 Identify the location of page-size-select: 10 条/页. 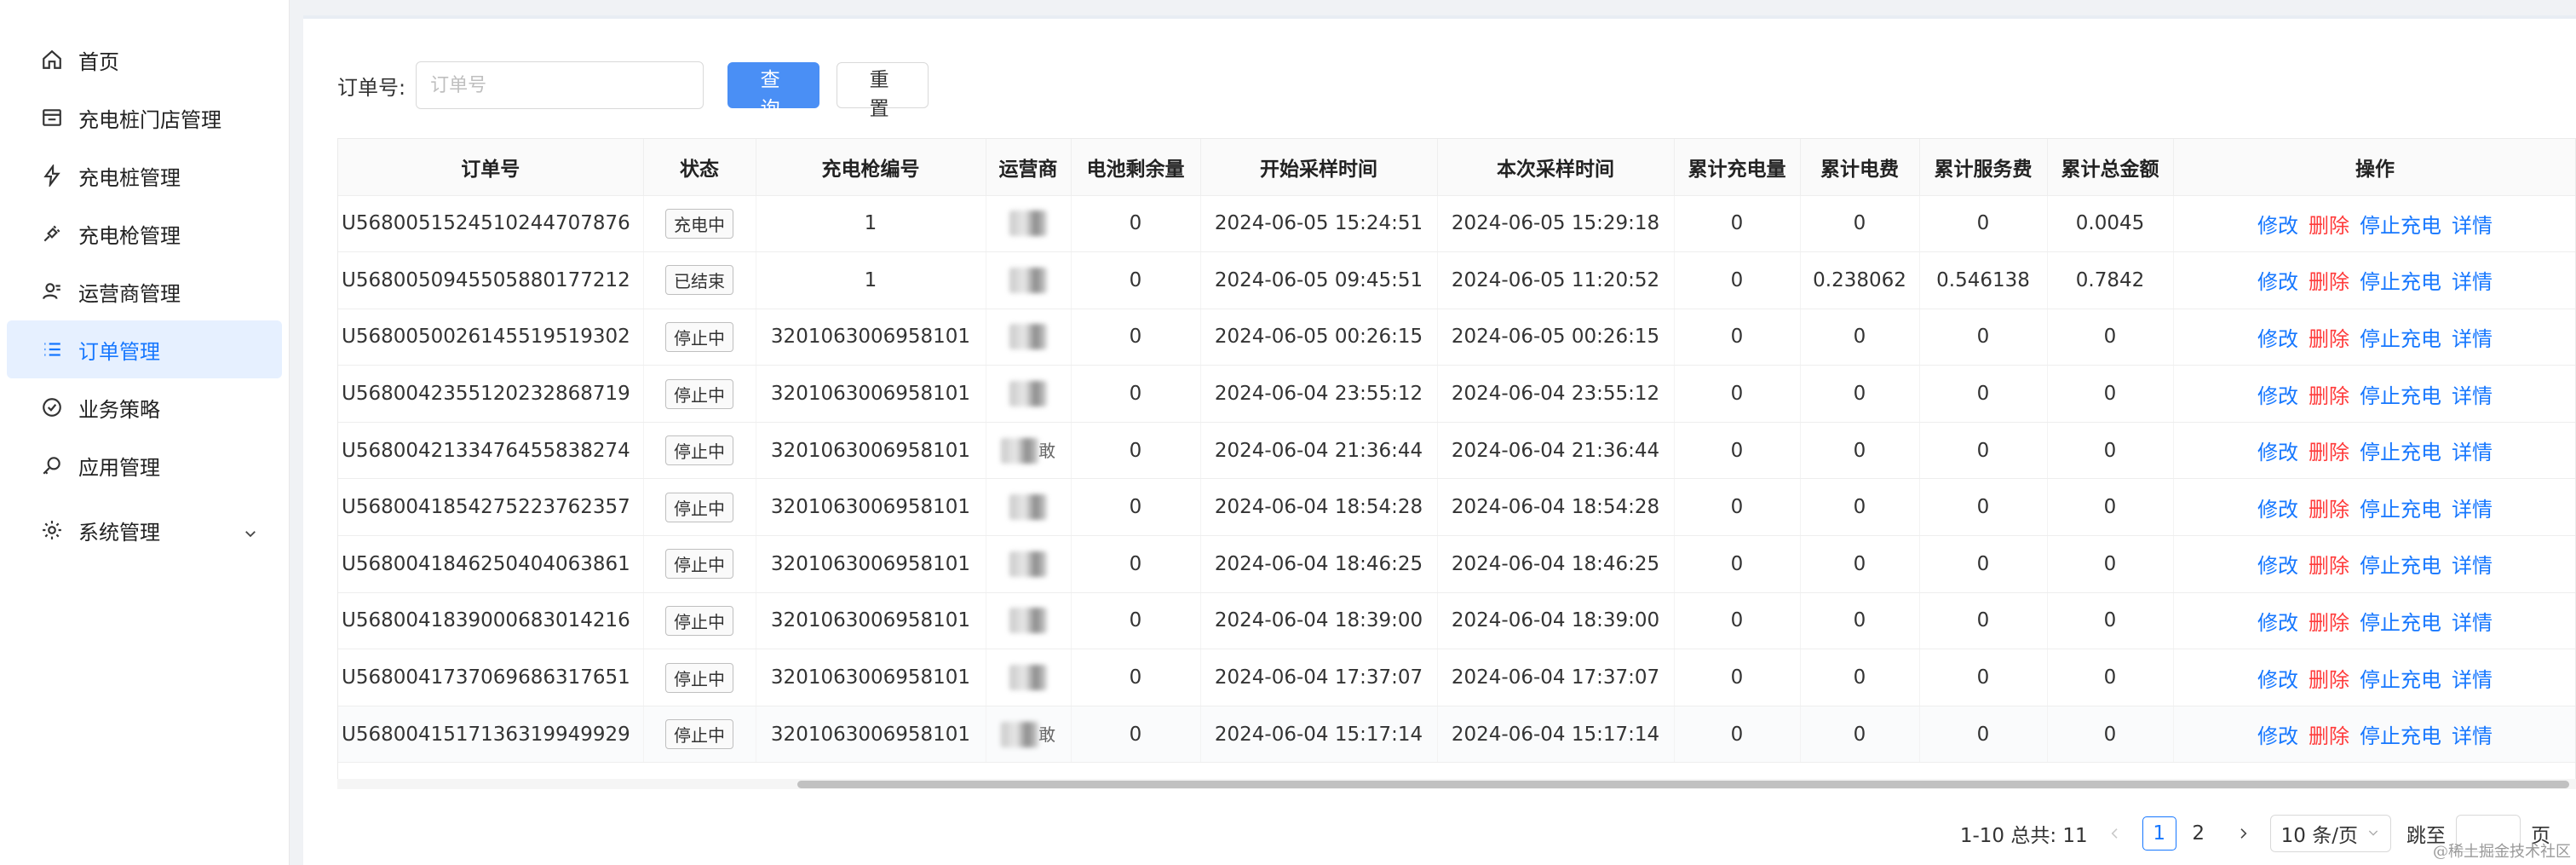
(2330, 833).